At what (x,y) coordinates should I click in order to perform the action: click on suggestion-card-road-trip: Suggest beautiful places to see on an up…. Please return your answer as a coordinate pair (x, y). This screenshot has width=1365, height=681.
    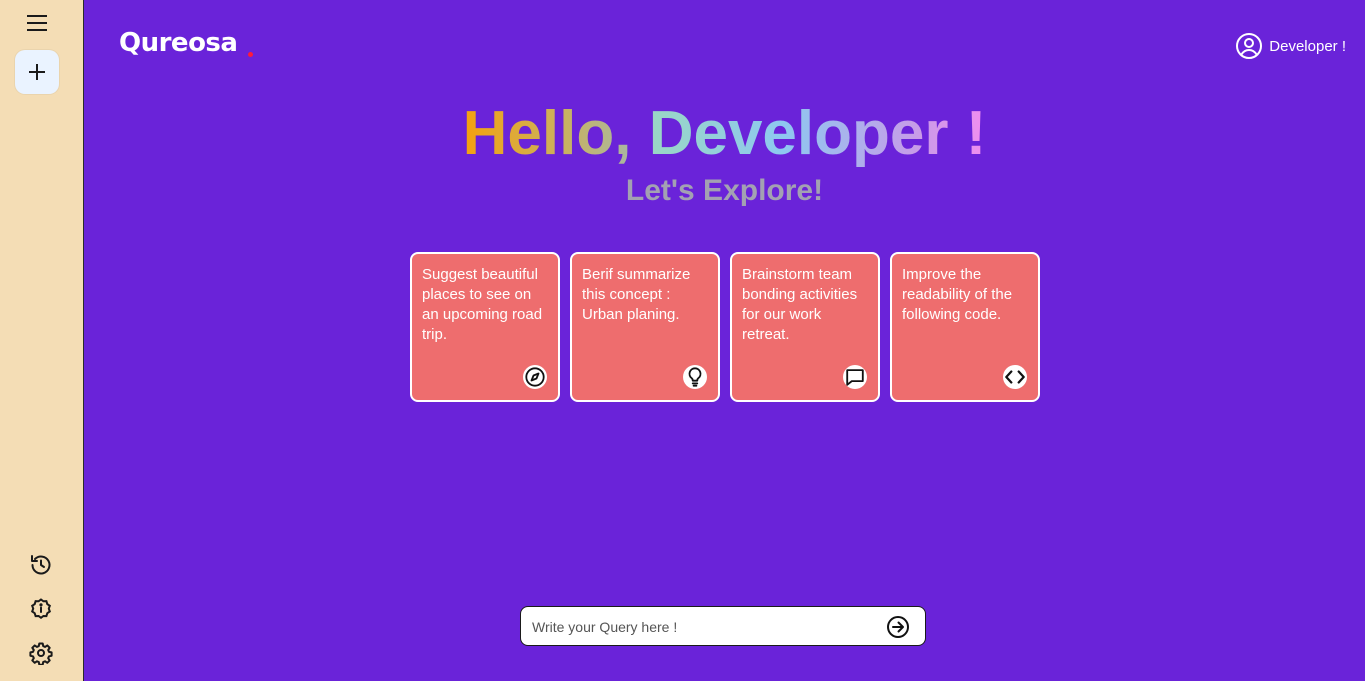
    Looking at the image, I should click on (485, 327).